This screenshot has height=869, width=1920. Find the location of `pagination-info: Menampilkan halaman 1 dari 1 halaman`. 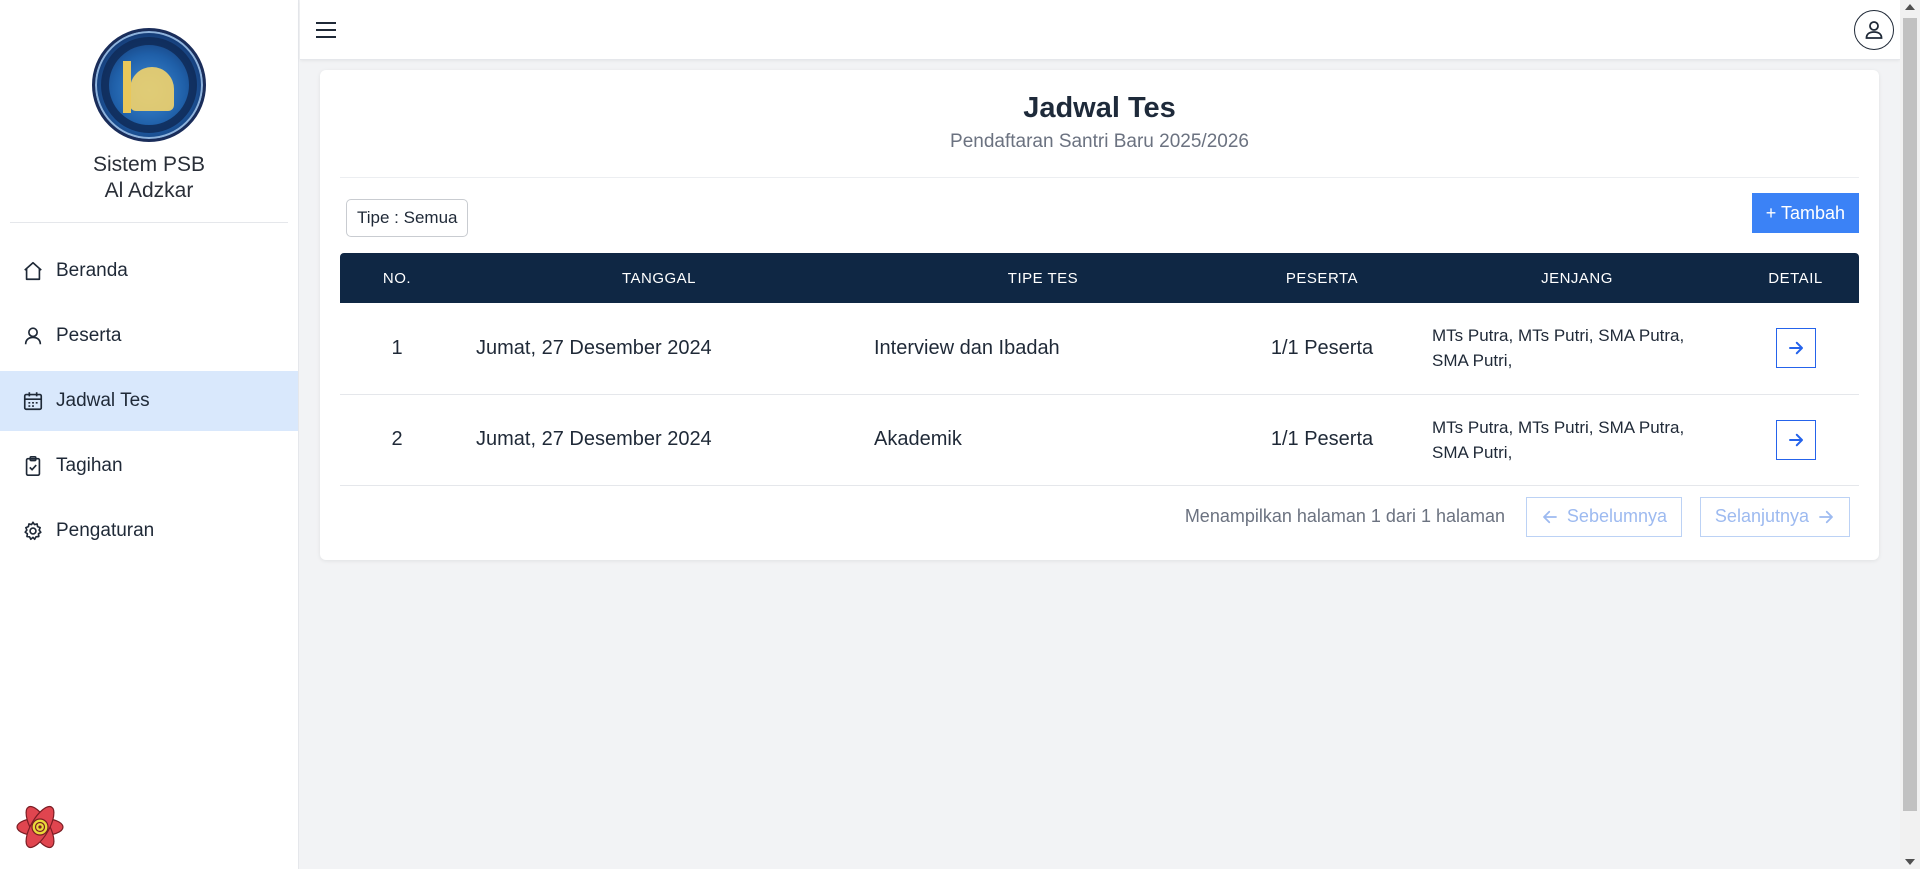

pagination-info: Menampilkan halaman 1 dari 1 halaman is located at coordinates (1344, 515).